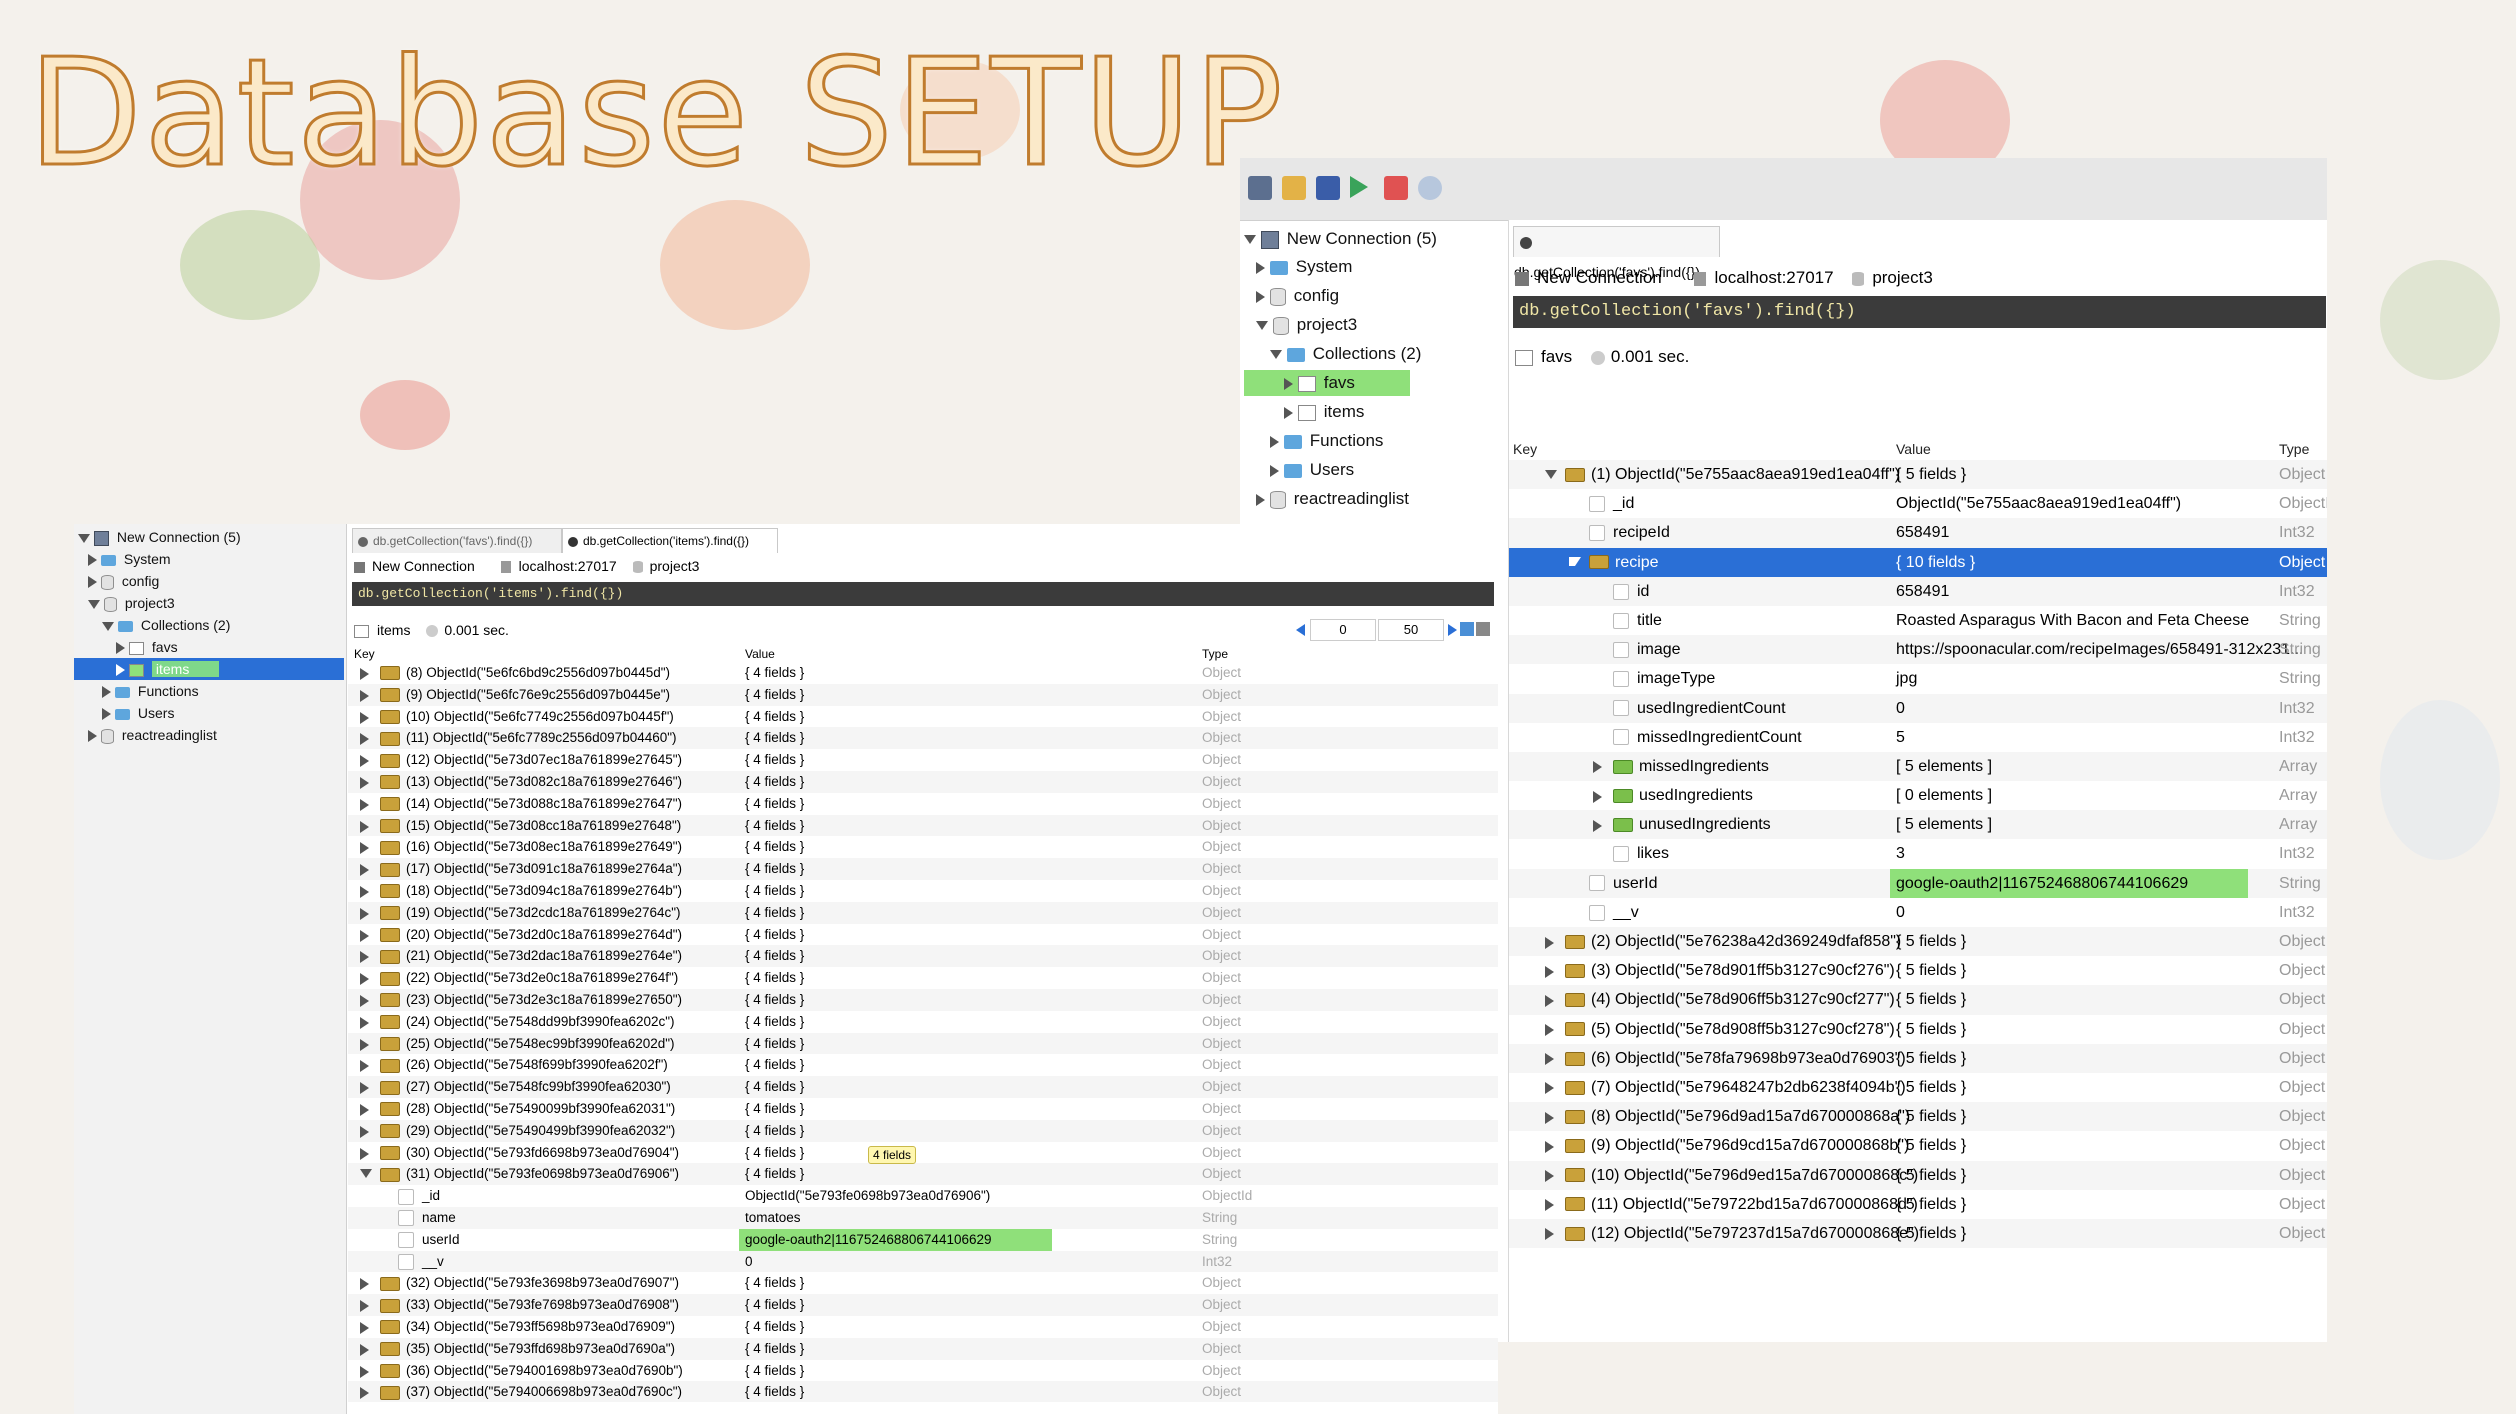 This screenshot has width=2516, height=1414. I want to click on next-page-icon, so click(1452, 630).